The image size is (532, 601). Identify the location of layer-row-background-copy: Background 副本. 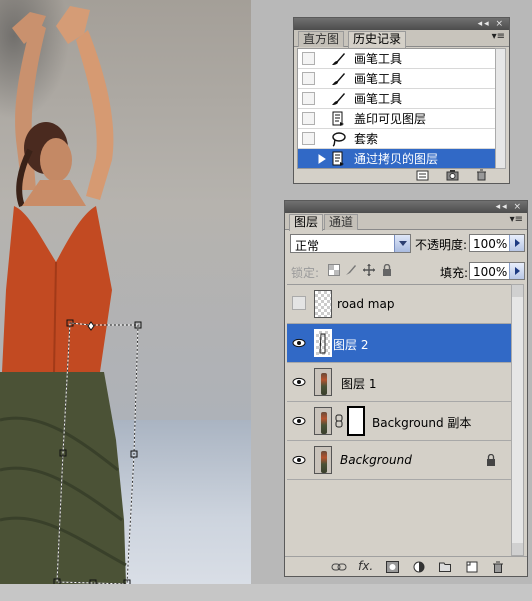
(400, 421).